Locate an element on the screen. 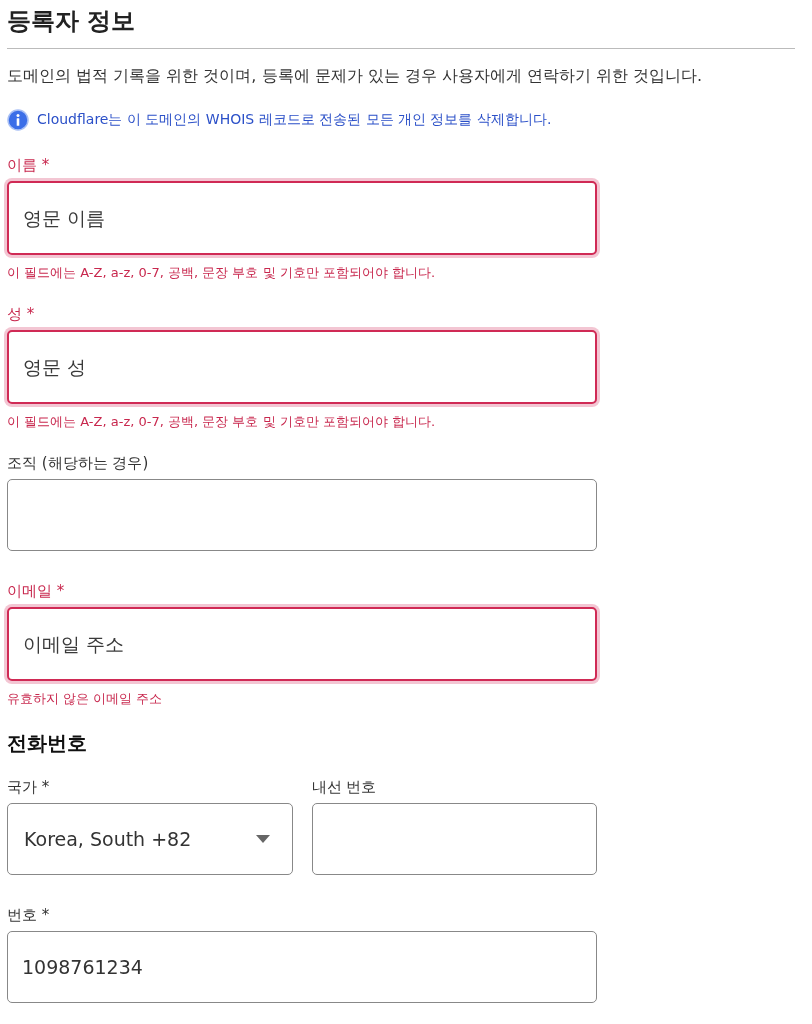  field-label: 이메일 * is located at coordinates (36, 591).